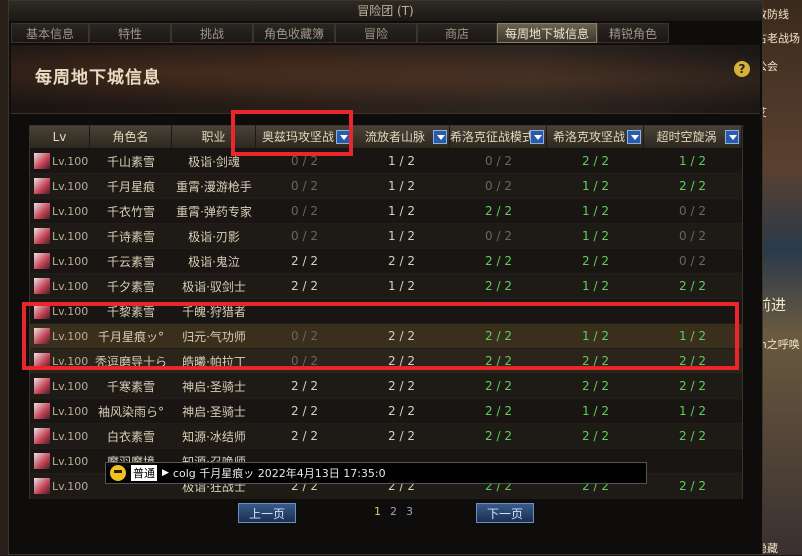 The image size is (802, 556). Describe the element at coordinates (398, 511) in the screenshot. I see `page-numbers: 1 2 3` at that location.